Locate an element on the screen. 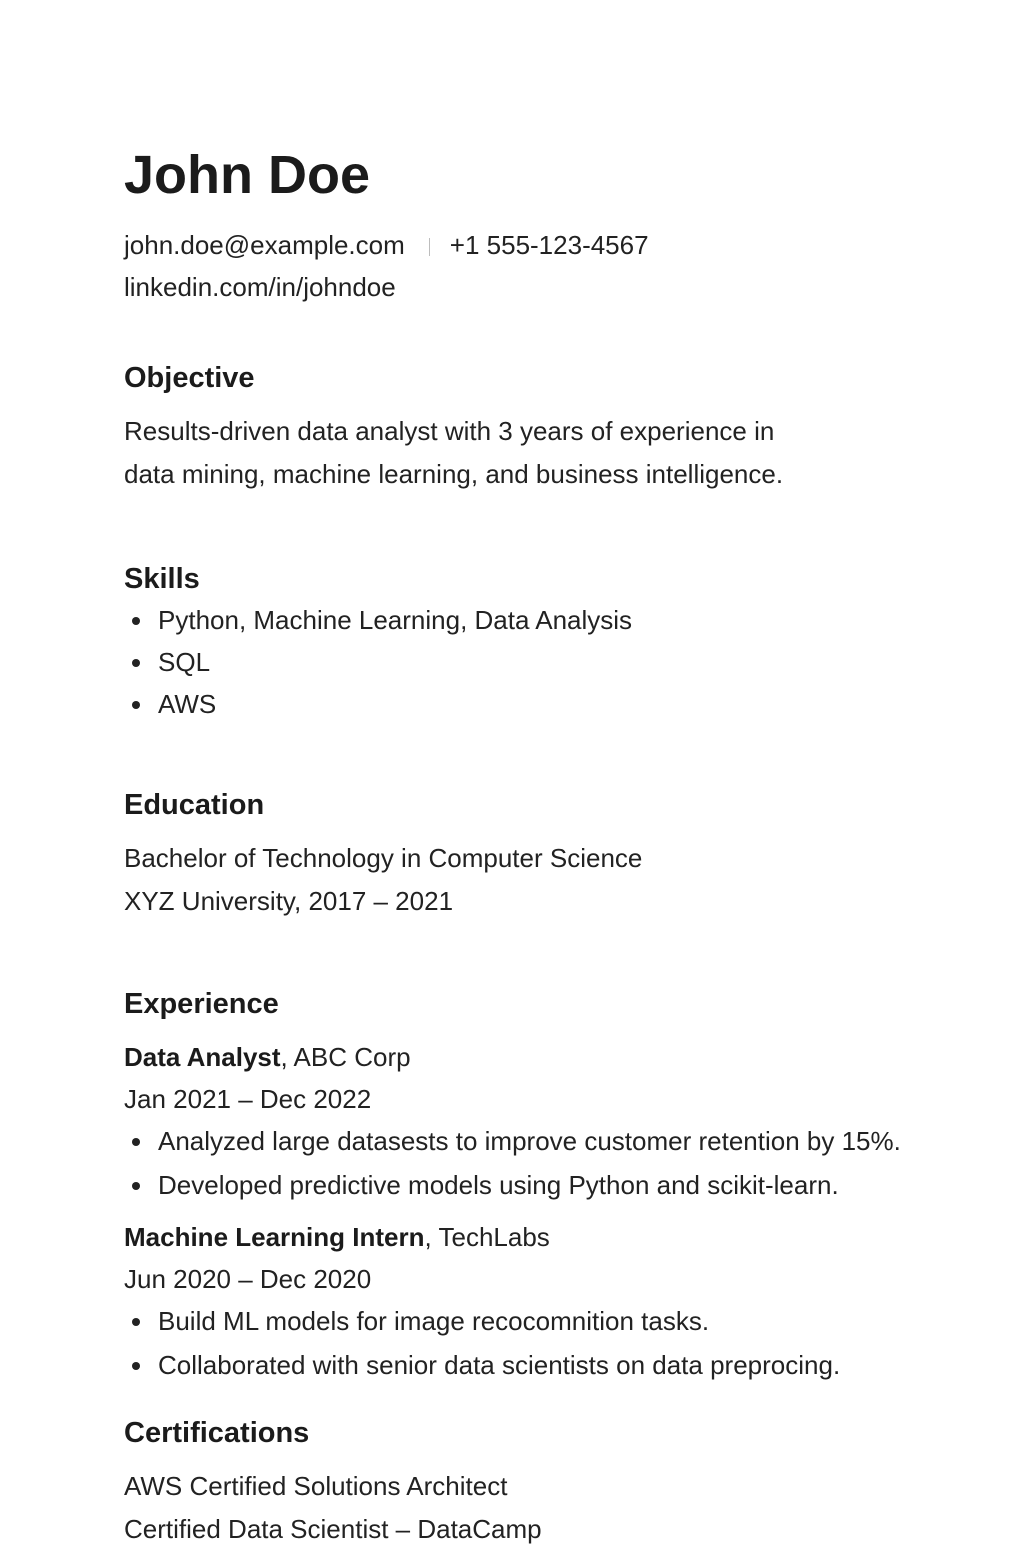  certification-item: Certified Data Scientist – DataCamp is located at coordinates (524, 1529).